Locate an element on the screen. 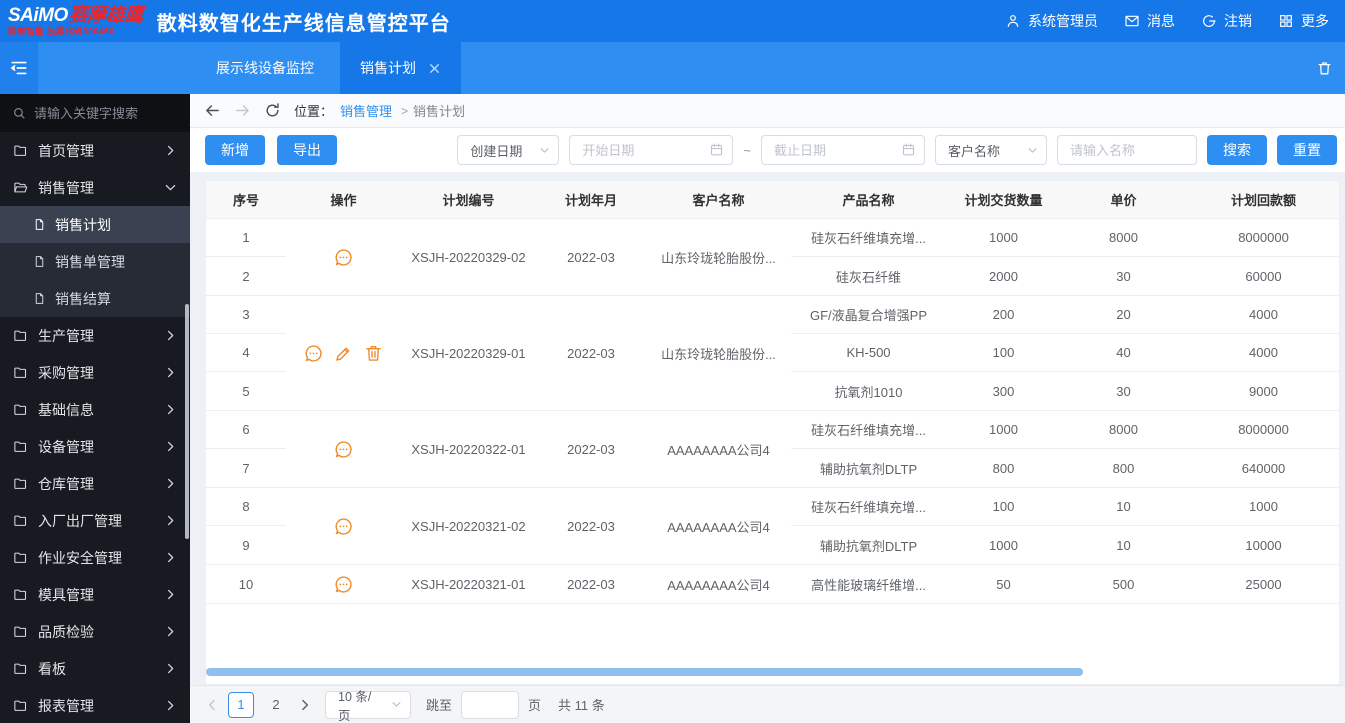 Image resolution: width=1345 pixels, height=723 pixels. clear-tabs-button is located at coordinates (1324, 68).